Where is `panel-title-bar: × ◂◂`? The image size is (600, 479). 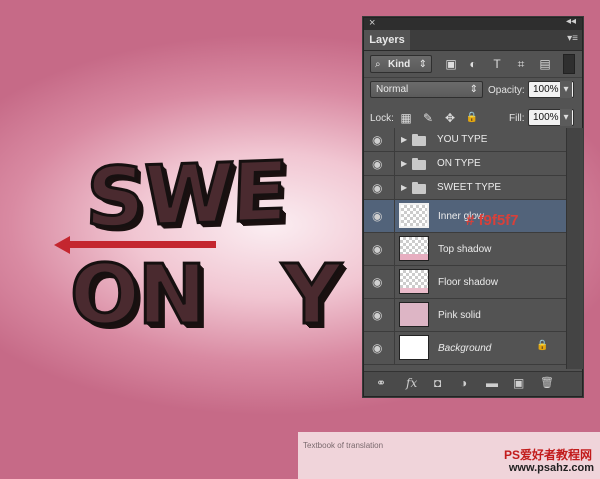
panel-title-bar: × ◂◂ is located at coordinates (473, 23).